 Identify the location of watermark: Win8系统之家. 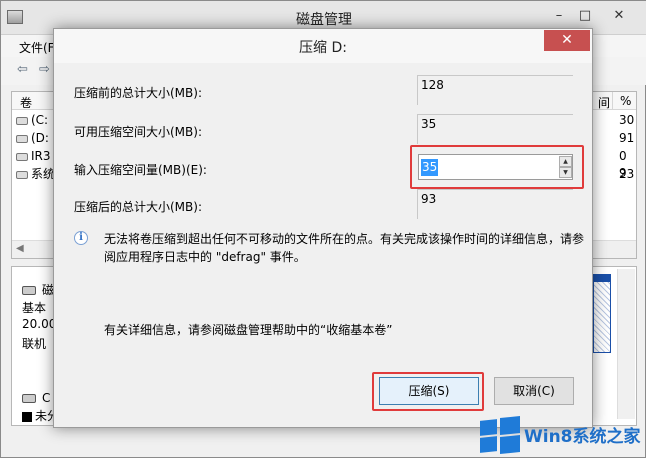
(562, 435).